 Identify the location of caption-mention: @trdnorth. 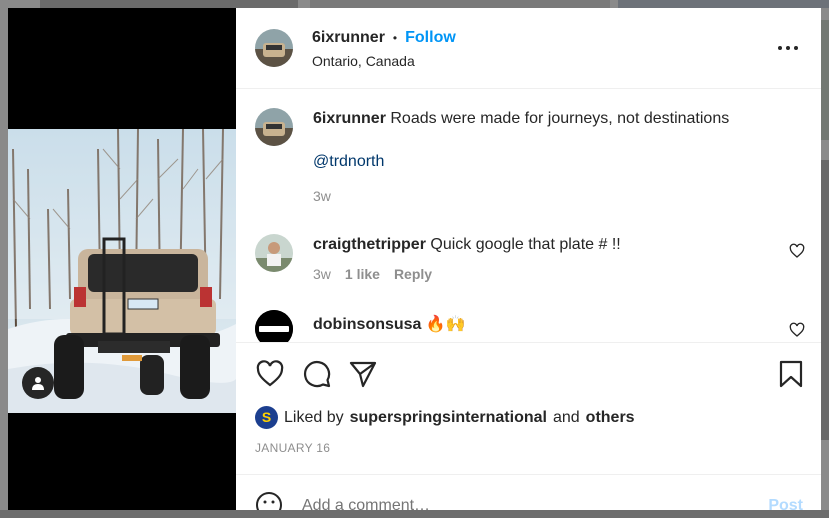
(348, 162).